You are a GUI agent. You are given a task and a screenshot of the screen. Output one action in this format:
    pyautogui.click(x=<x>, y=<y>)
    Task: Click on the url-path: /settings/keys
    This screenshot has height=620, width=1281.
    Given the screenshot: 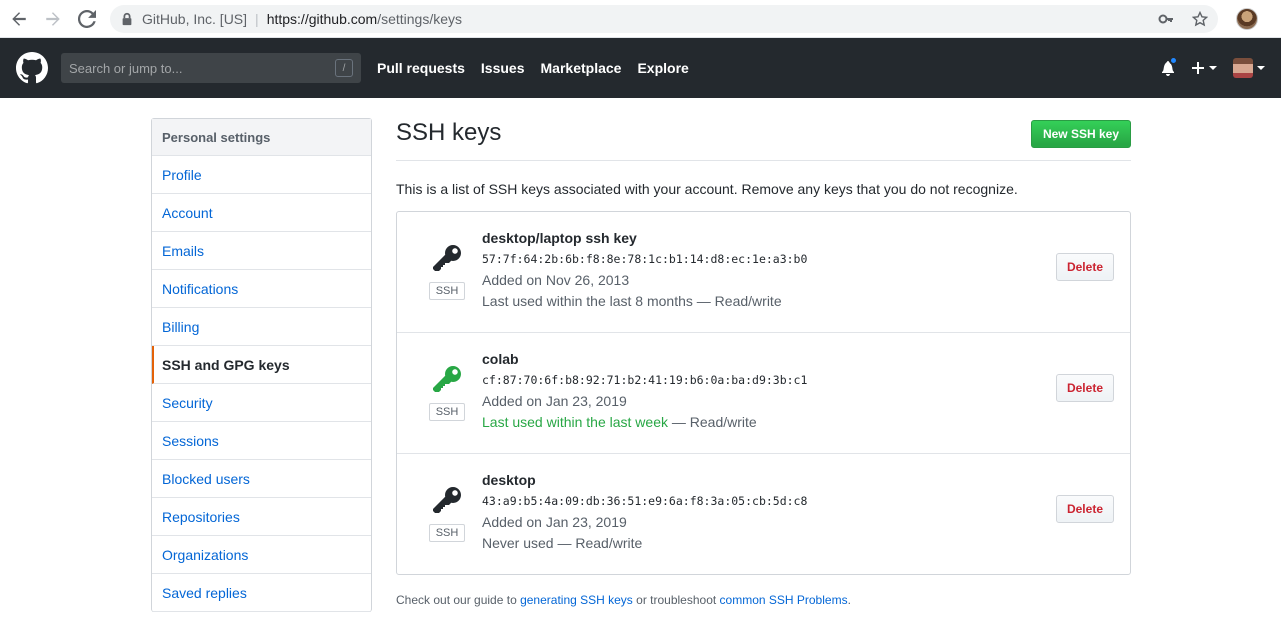 What is the action you would take?
    pyautogui.click(x=420, y=18)
    